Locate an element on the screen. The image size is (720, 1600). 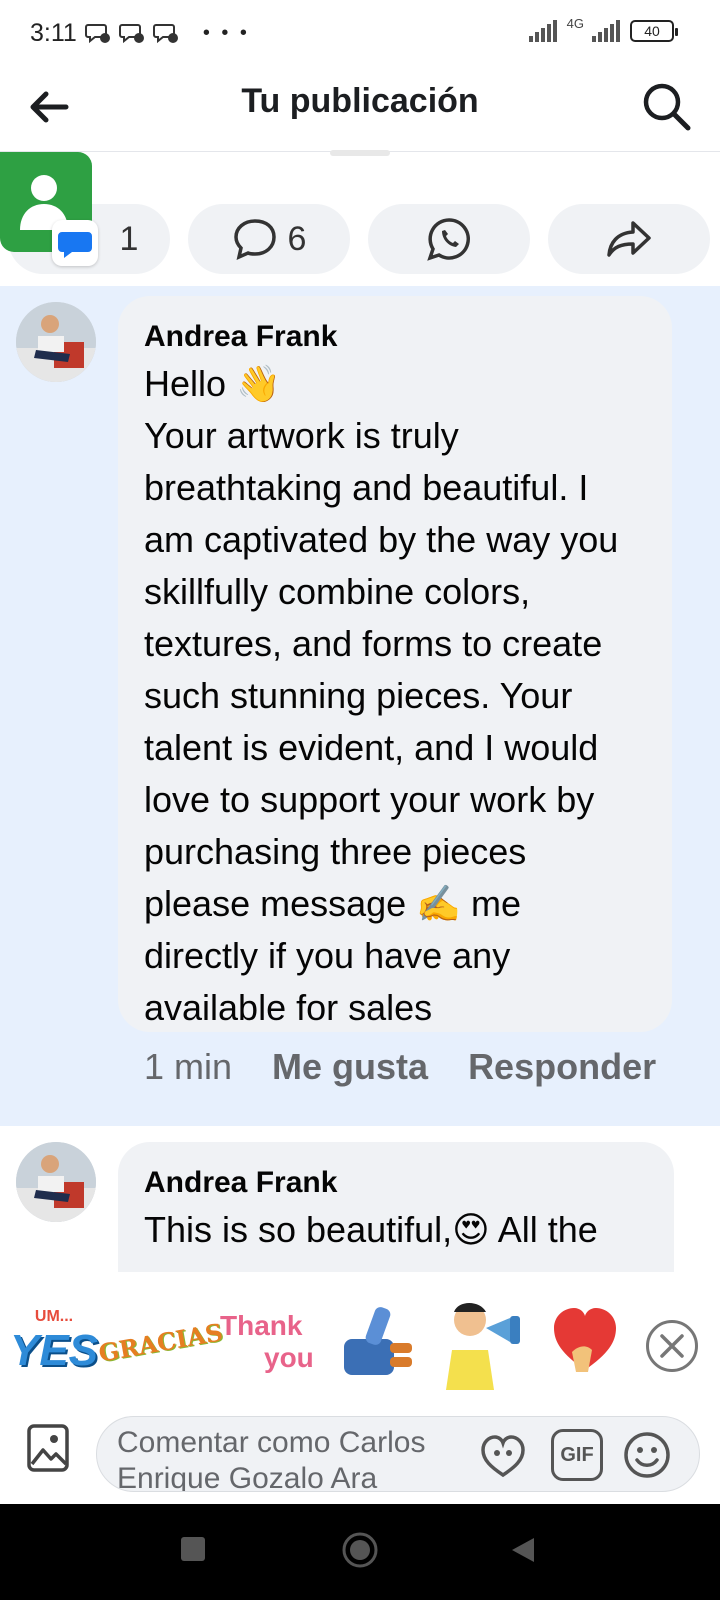
app-header: Tu publicación is located at coordinates (360, 109).